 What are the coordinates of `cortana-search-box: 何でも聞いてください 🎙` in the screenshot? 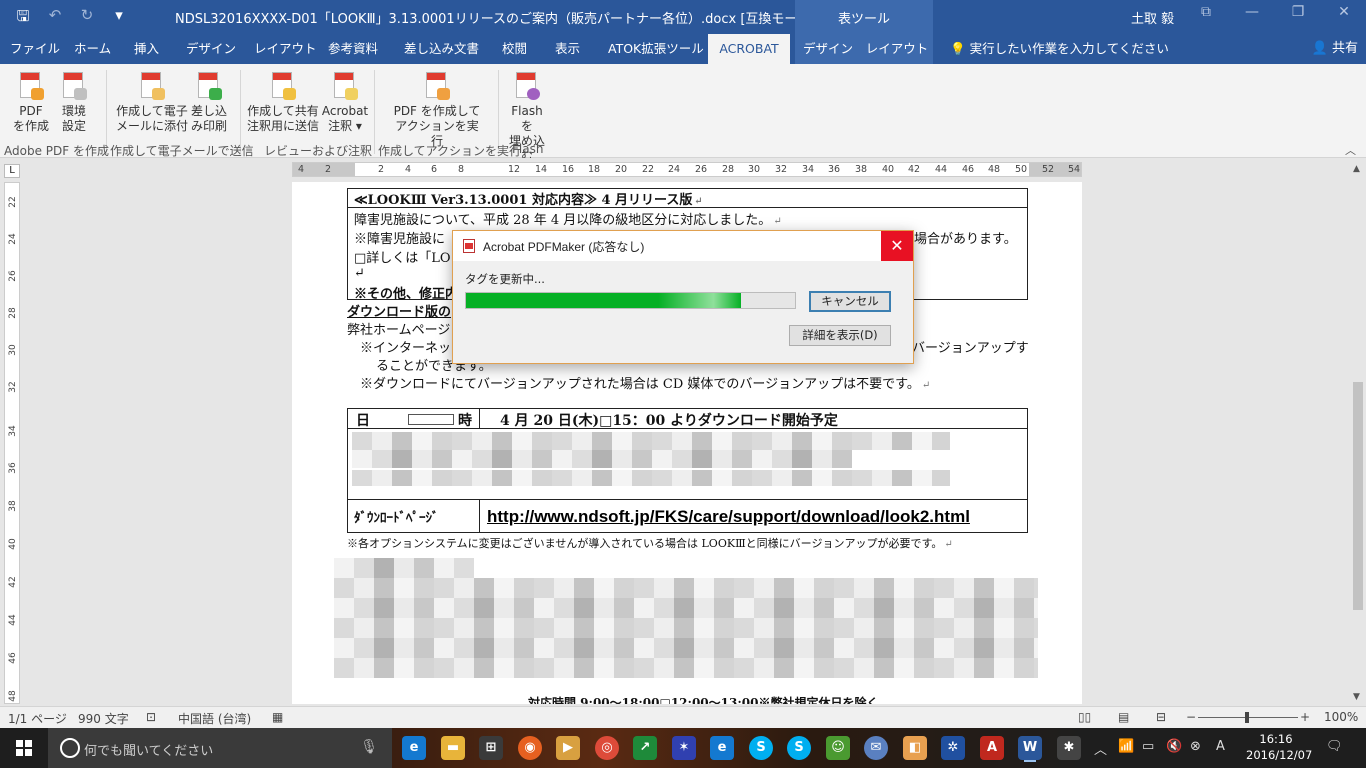 It's located at (220, 748).